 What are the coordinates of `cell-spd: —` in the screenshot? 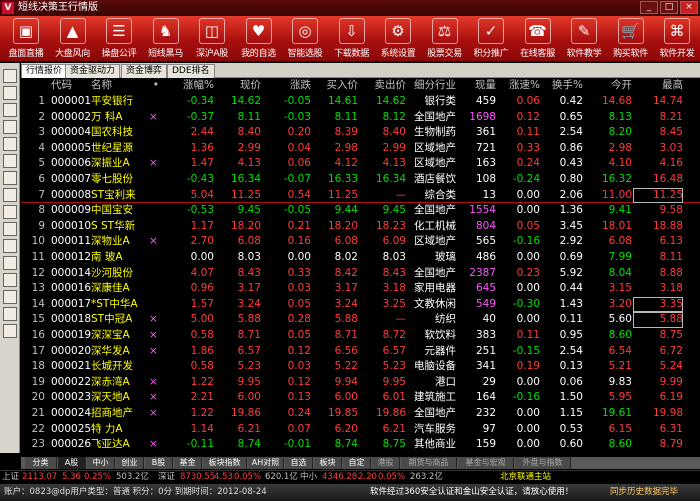 It's located at (518, 454).